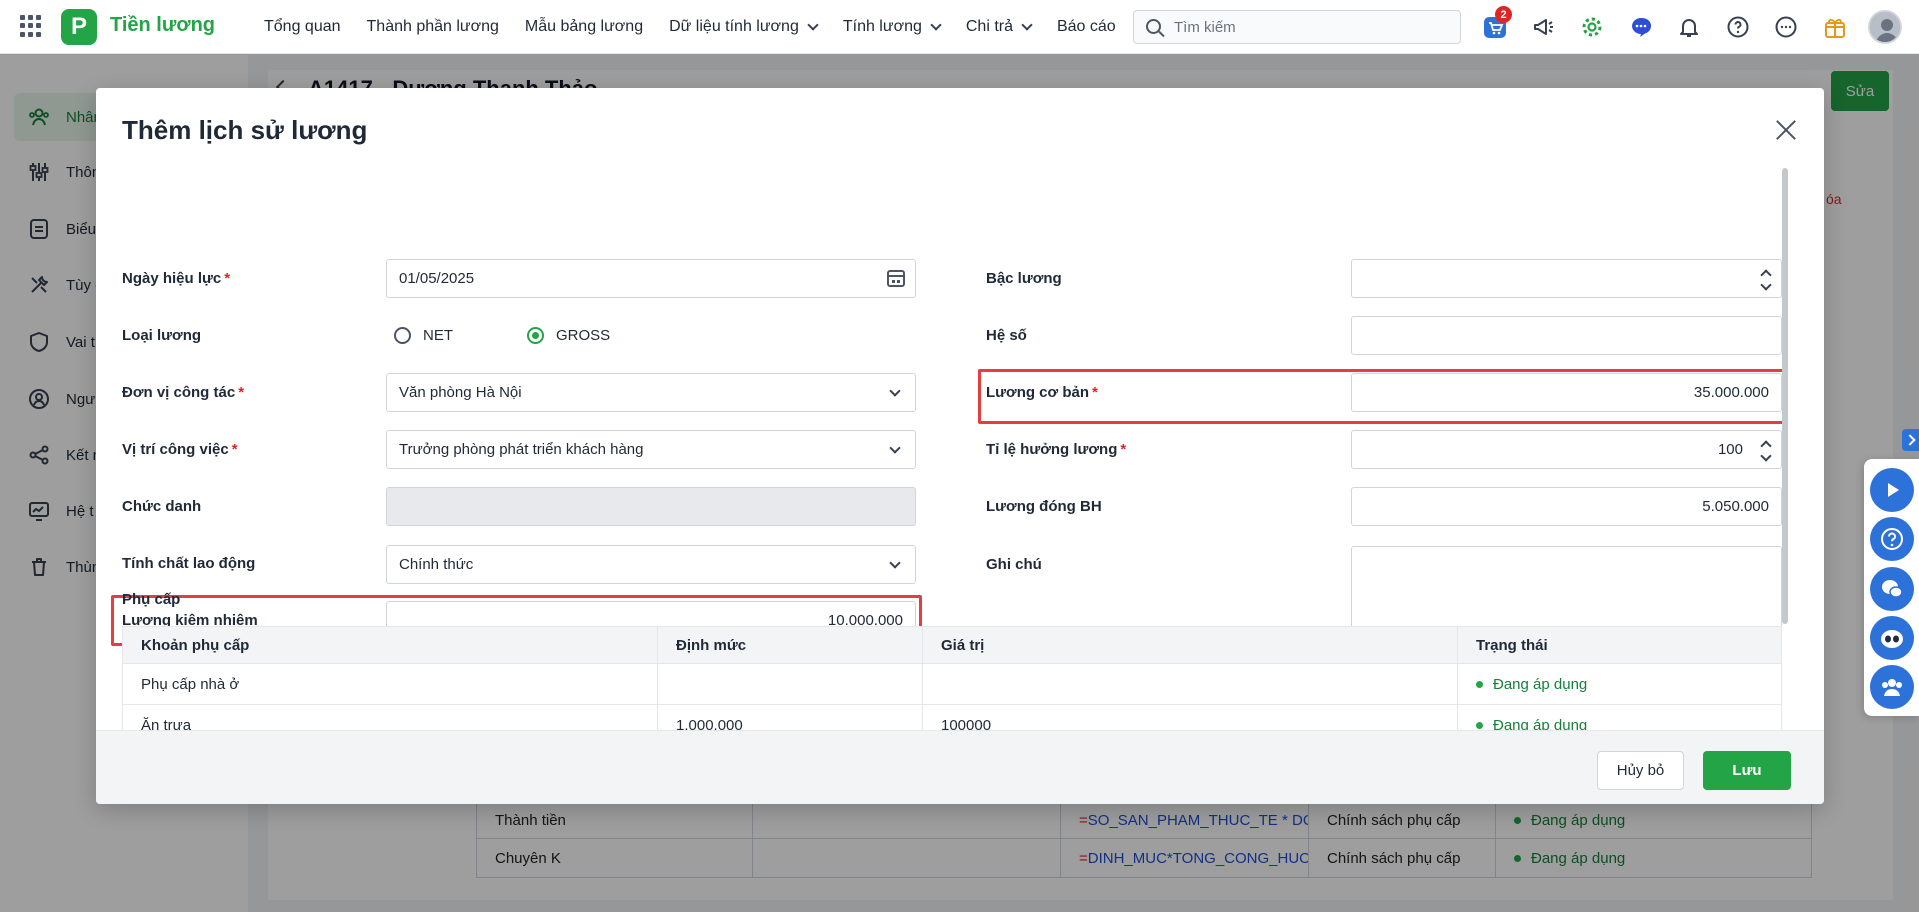 This screenshot has width=1919, height=912. I want to click on insurance-salary-label: Lương đóng BH, so click(1044, 506).